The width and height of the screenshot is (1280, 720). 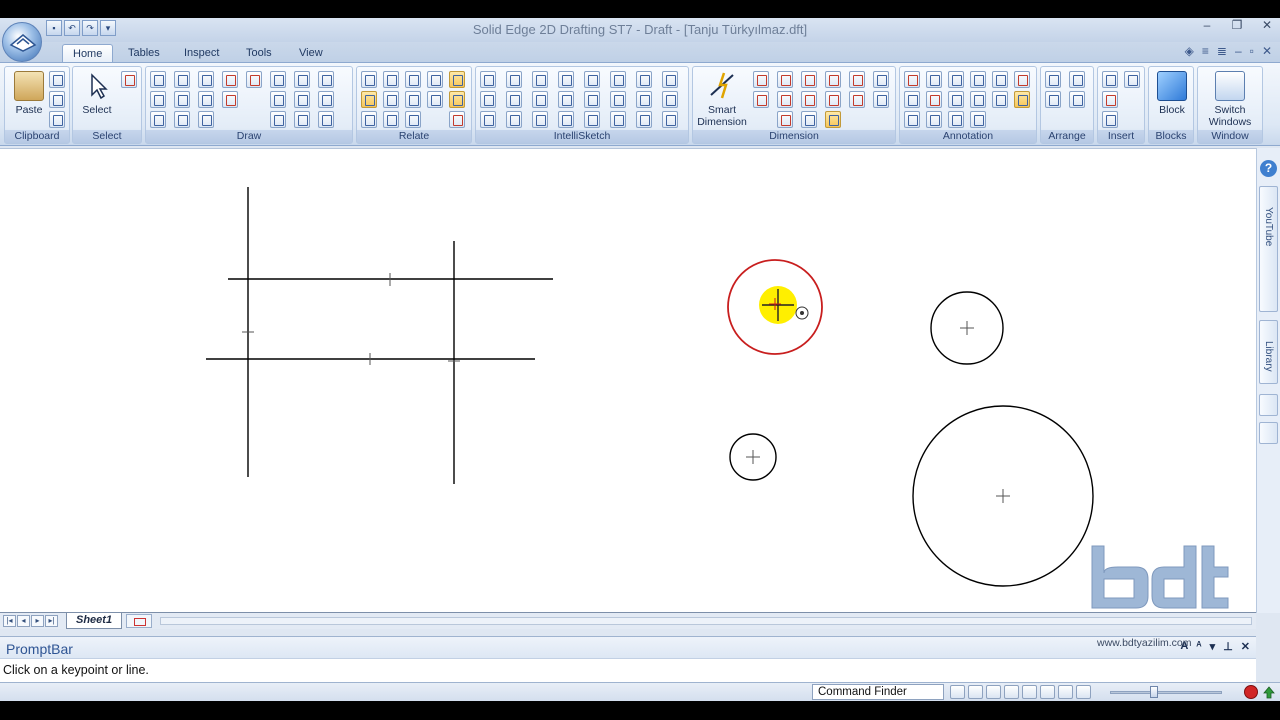 What do you see at coordinates (566, 99) in the screenshot?
I see `snap-intersection-icon` at bounding box center [566, 99].